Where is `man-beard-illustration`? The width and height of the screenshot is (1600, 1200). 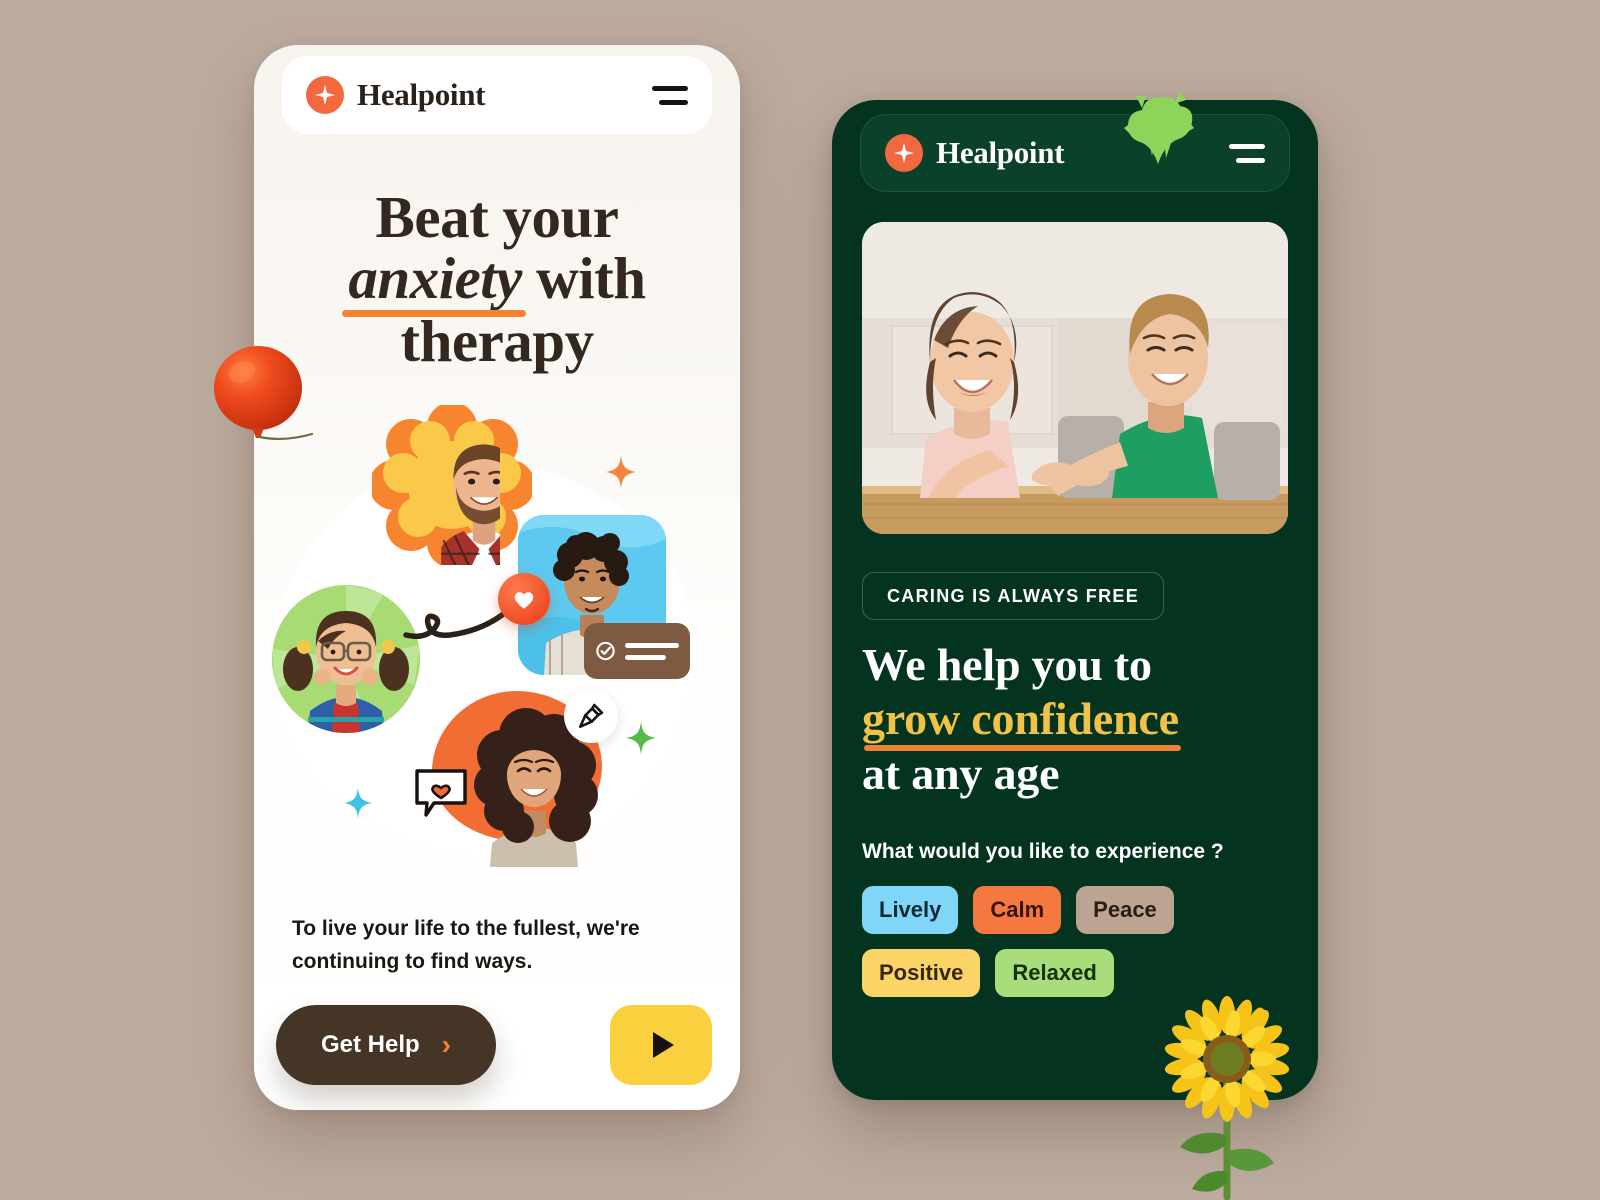
man-beard-illustration is located at coordinates (470, 504).